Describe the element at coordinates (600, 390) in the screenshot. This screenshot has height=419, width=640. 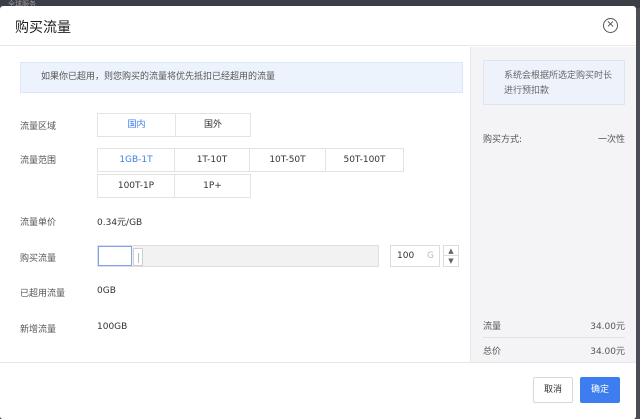
I see `confirm-button: 确定` at that location.